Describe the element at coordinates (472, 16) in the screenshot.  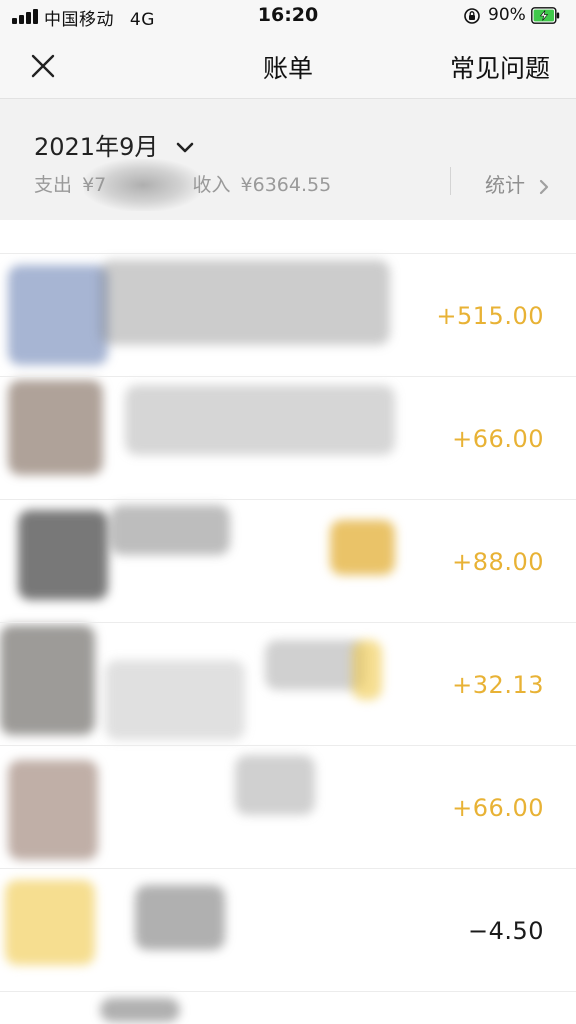
I see `orientation-lock-icon` at that location.